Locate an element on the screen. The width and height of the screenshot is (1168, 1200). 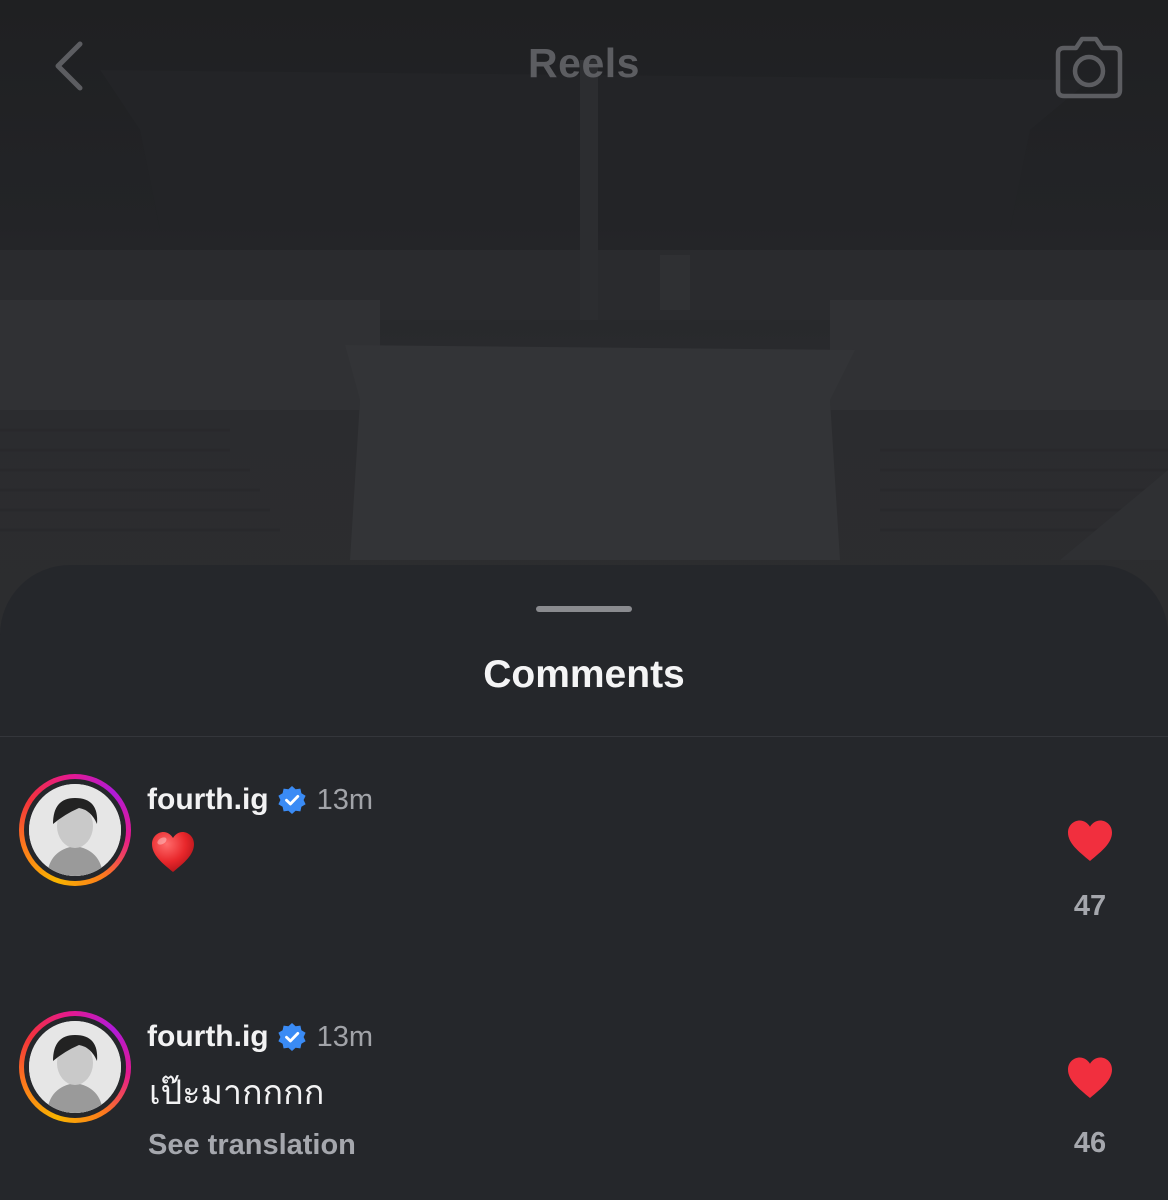
red-heart-emoji-icon is located at coordinates (173, 852).